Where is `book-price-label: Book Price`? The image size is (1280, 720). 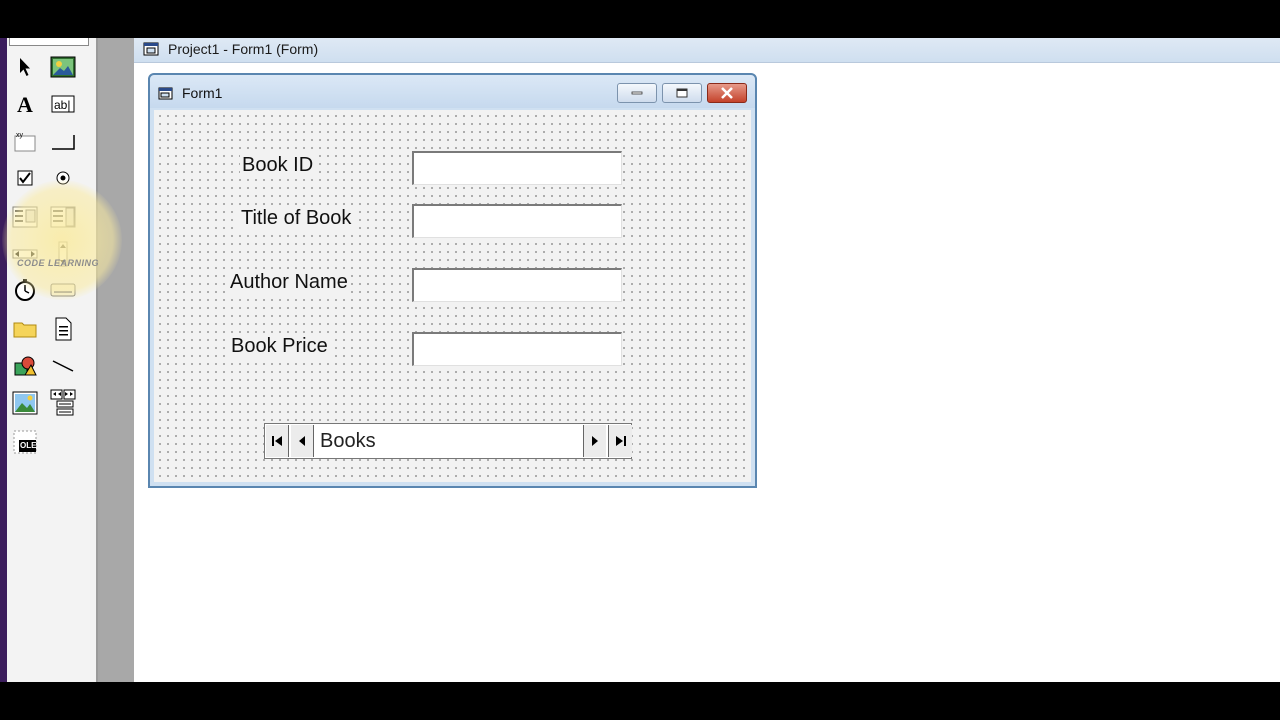 book-price-label: Book Price is located at coordinates (279, 346).